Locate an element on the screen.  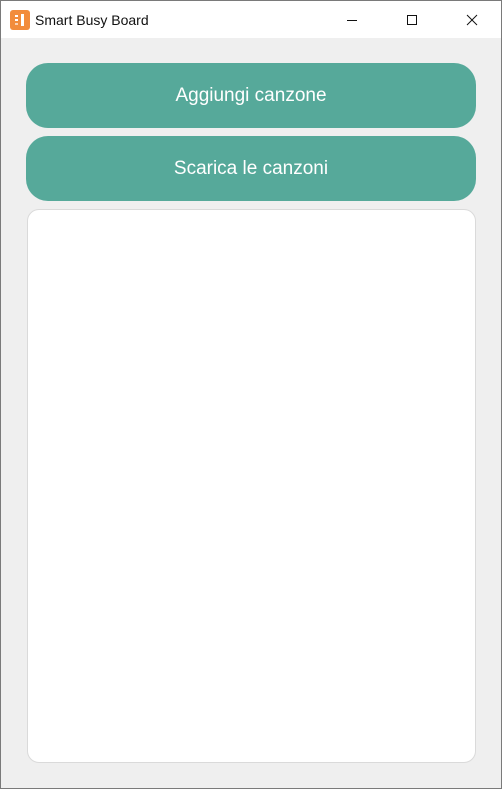
window-title: Smart Busy Board is located at coordinates (92, 20).